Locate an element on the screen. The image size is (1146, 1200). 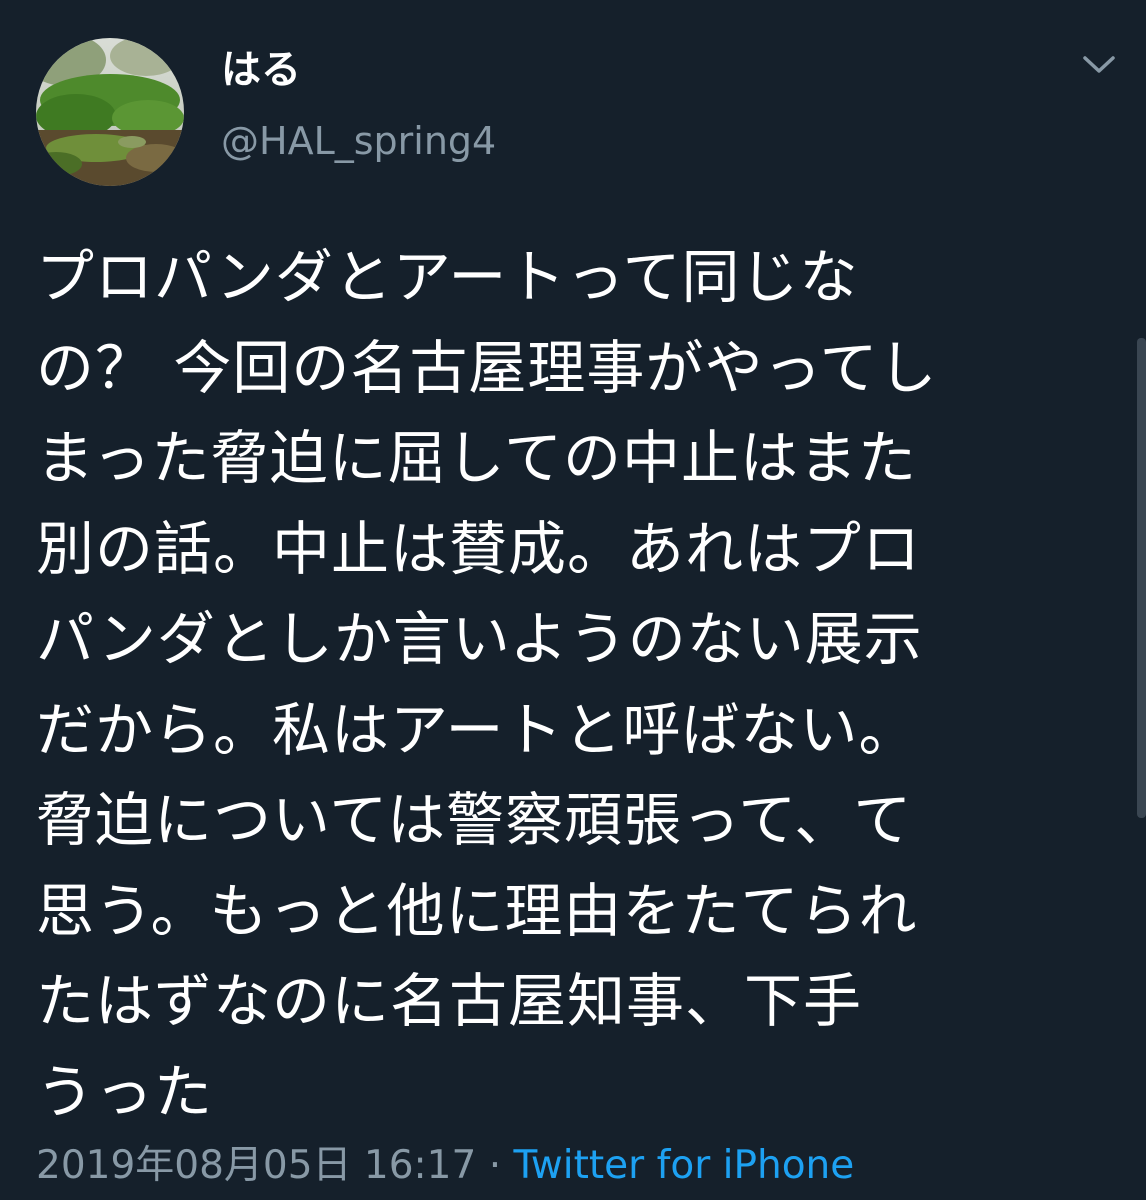
avatar-photo is located at coordinates (110, 112).